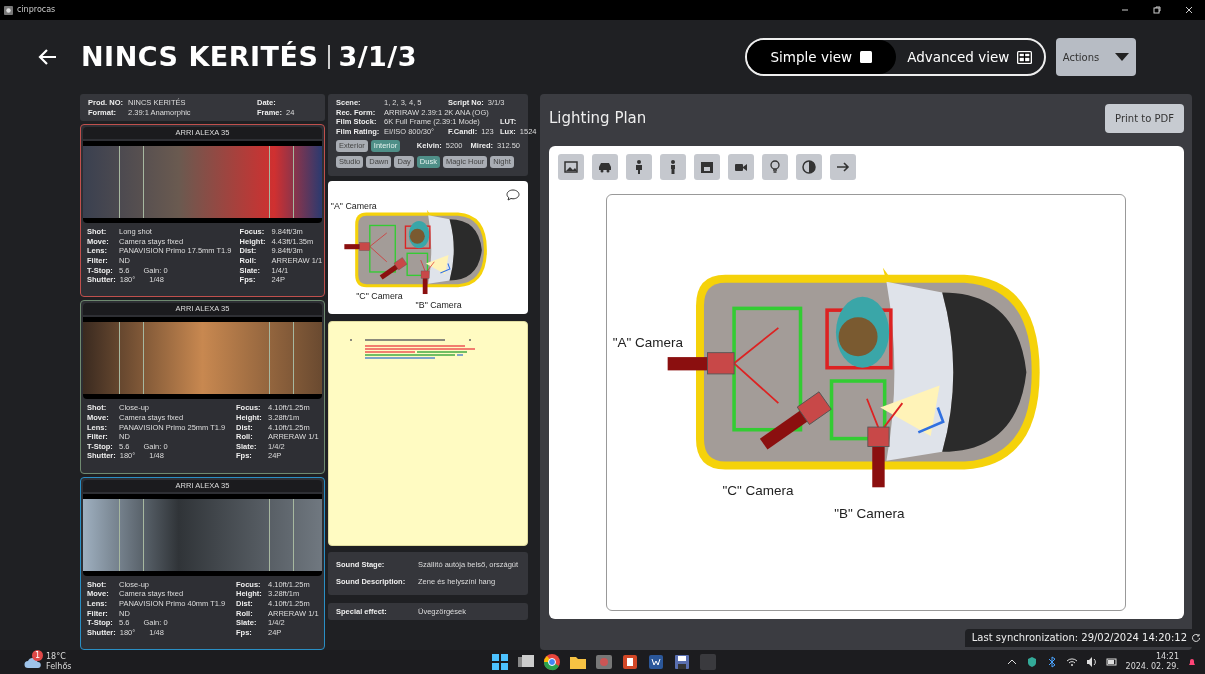 The width and height of the screenshot is (1205, 674). I want to click on battery-icon, so click(1111, 662).